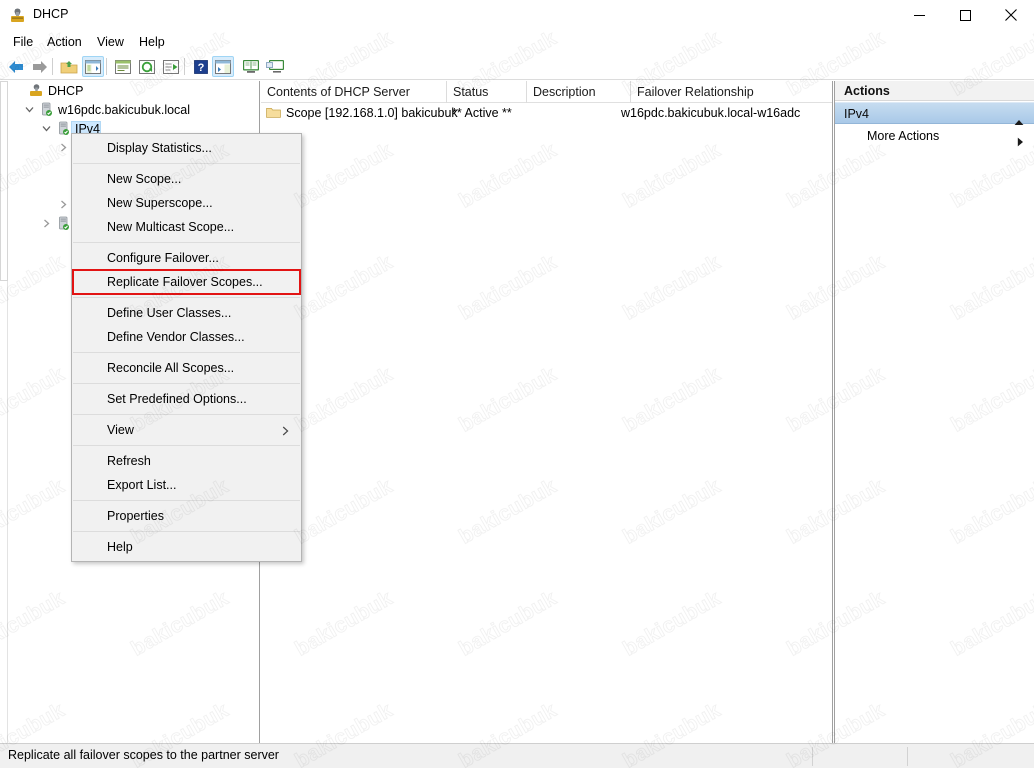  What do you see at coordinates (110, 42) in the screenshot?
I see `menu-view: View` at bounding box center [110, 42].